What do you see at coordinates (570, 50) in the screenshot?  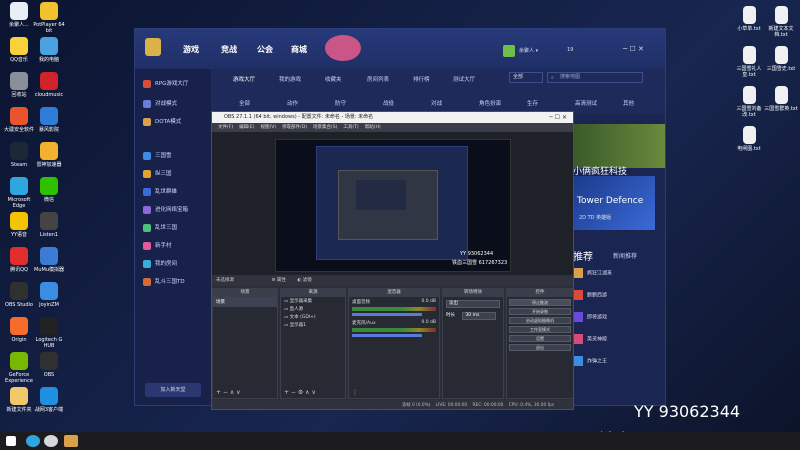 I see `notify-count: 19` at bounding box center [570, 50].